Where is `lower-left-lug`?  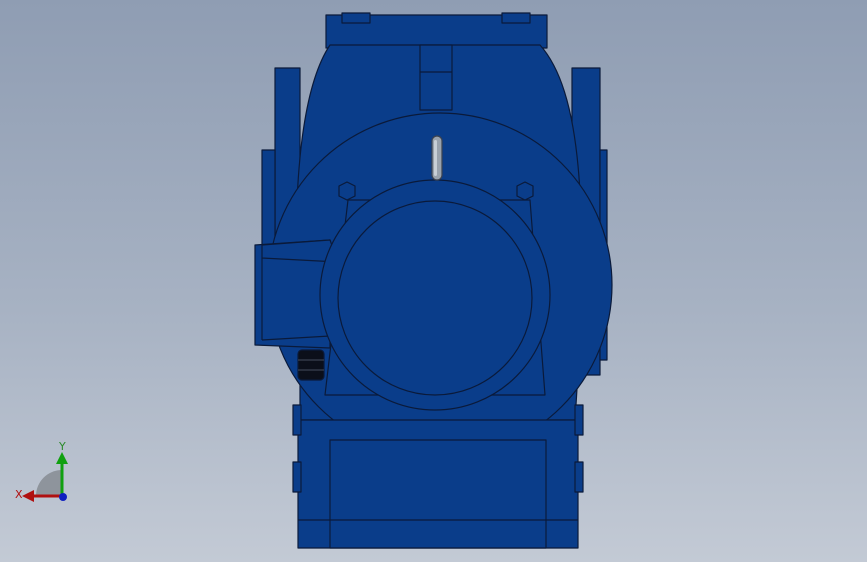 lower-left-lug is located at coordinates (297, 420).